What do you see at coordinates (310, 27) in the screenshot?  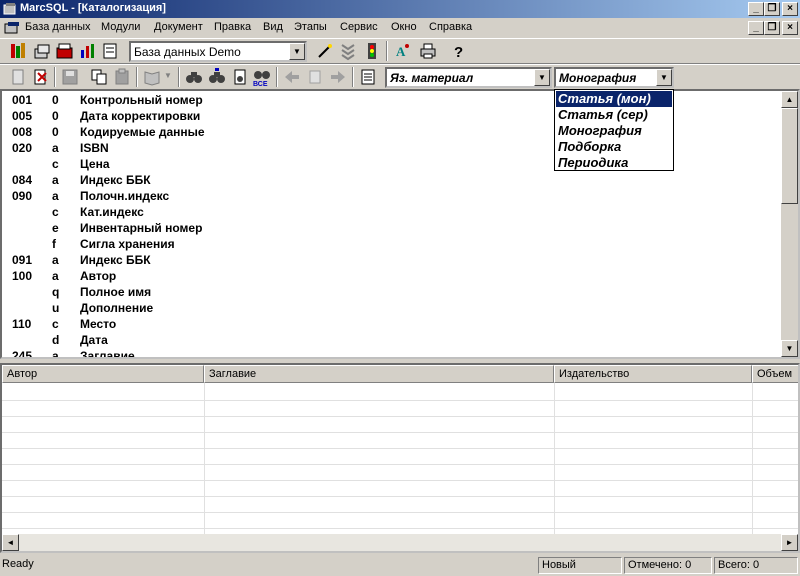 I see `menu-stages: Этапы` at bounding box center [310, 27].